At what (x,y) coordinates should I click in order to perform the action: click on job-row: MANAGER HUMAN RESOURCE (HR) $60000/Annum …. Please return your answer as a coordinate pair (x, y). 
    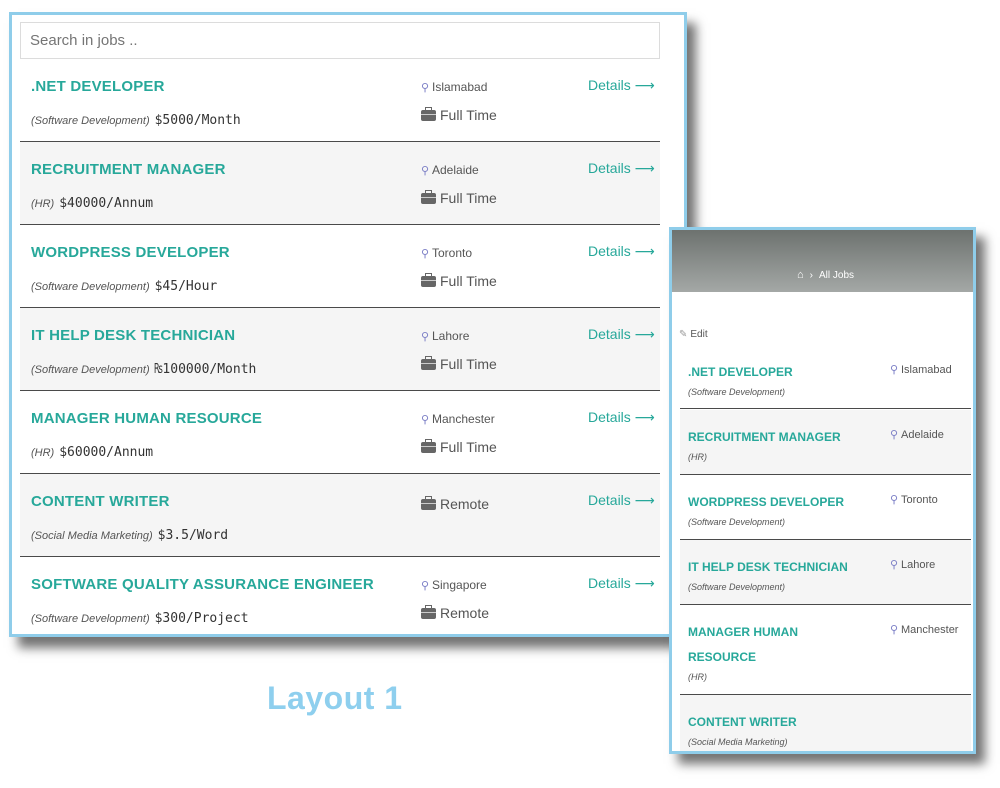
    Looking at the image, I should click on (340, 432).